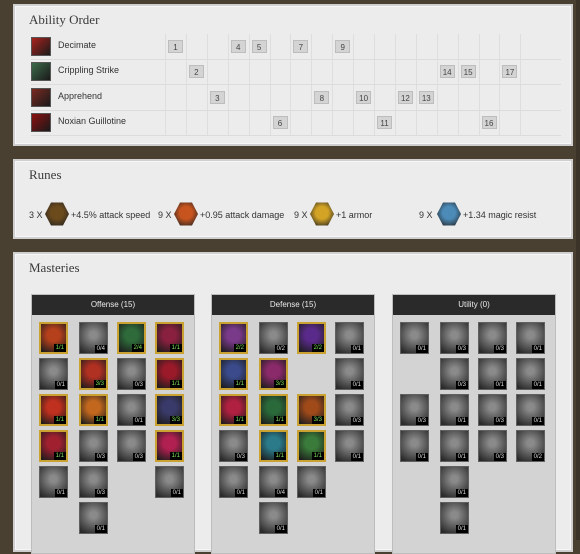 Image resolution: width=580 pixels, height=554 pixels. I want to click on runes-title: Runes, so click(45, 174).